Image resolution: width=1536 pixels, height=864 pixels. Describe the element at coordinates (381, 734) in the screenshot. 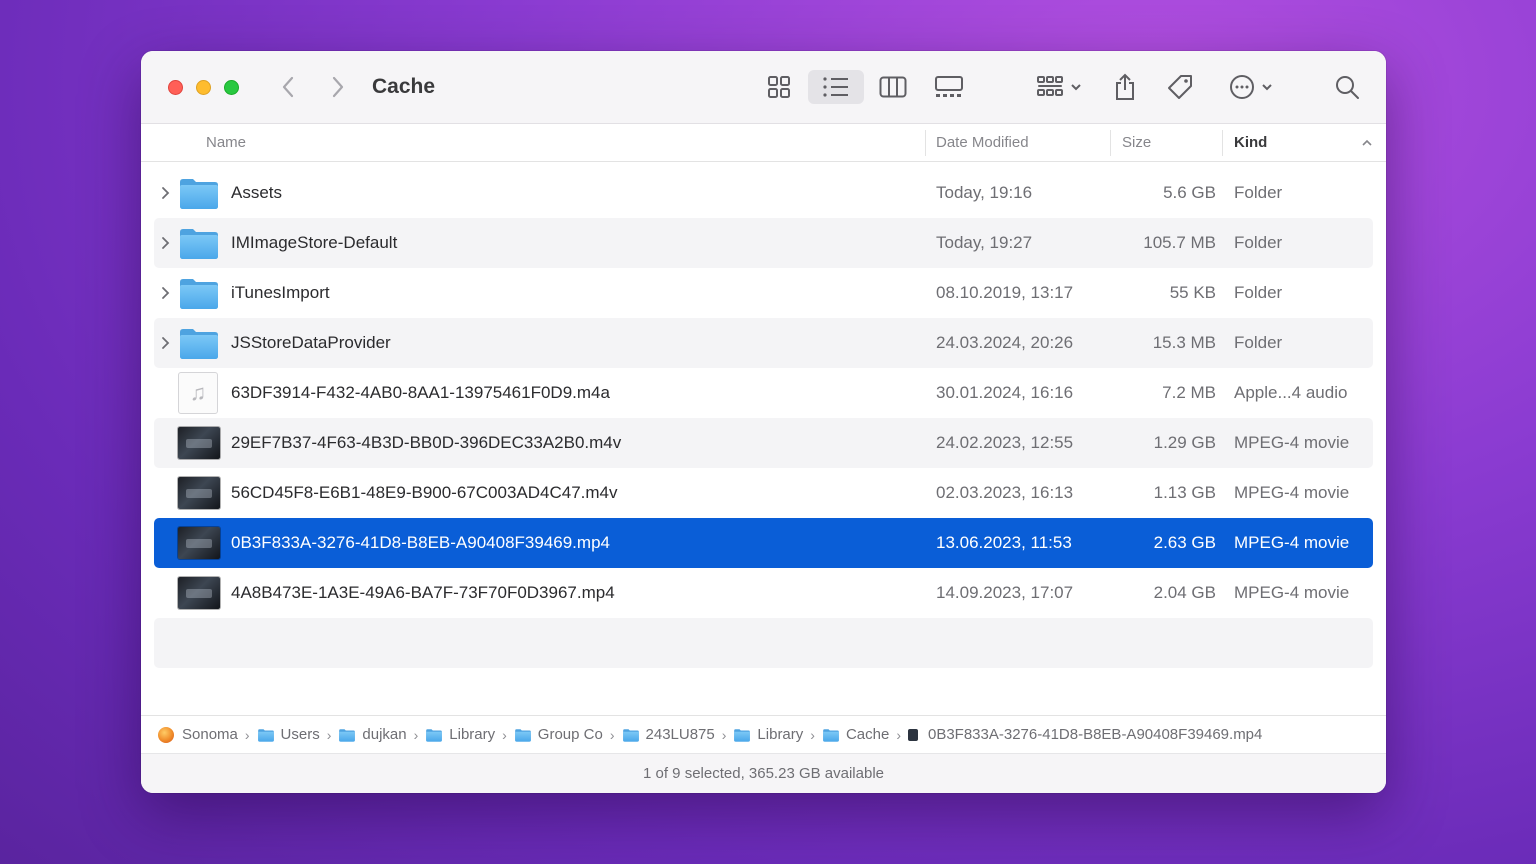

I see `path-item: dujkan ›` at that location.